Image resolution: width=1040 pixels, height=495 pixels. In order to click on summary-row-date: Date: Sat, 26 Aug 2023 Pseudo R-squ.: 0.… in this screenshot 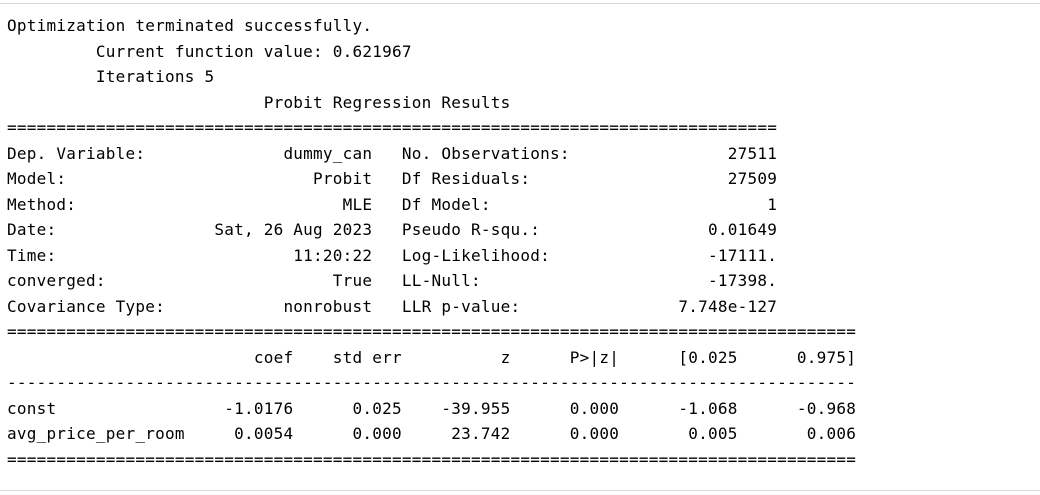, I will do `click(392, 229)`.